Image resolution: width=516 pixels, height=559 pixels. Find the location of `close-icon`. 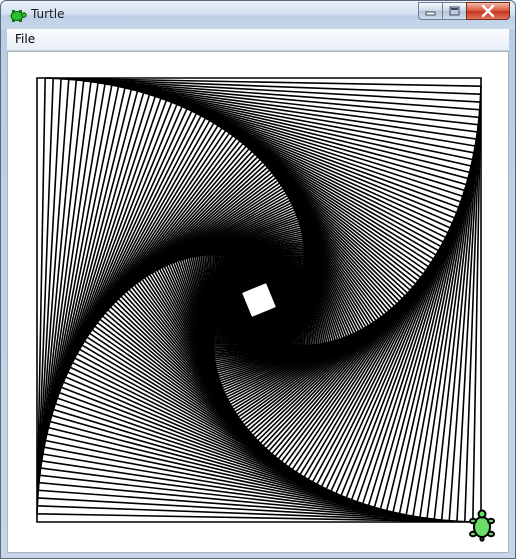

close-icon is located at coordinates (488, 11).